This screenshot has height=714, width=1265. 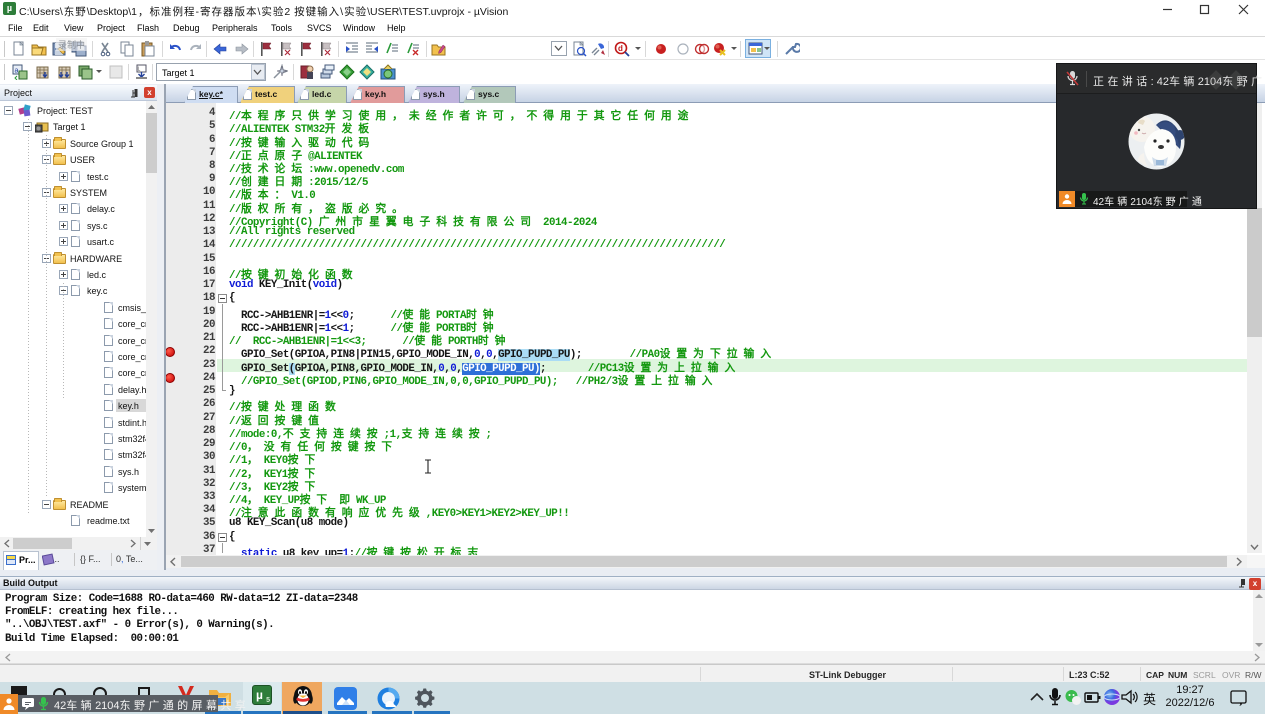 I want to click on svg-text: L, so click(x=139, y=70).